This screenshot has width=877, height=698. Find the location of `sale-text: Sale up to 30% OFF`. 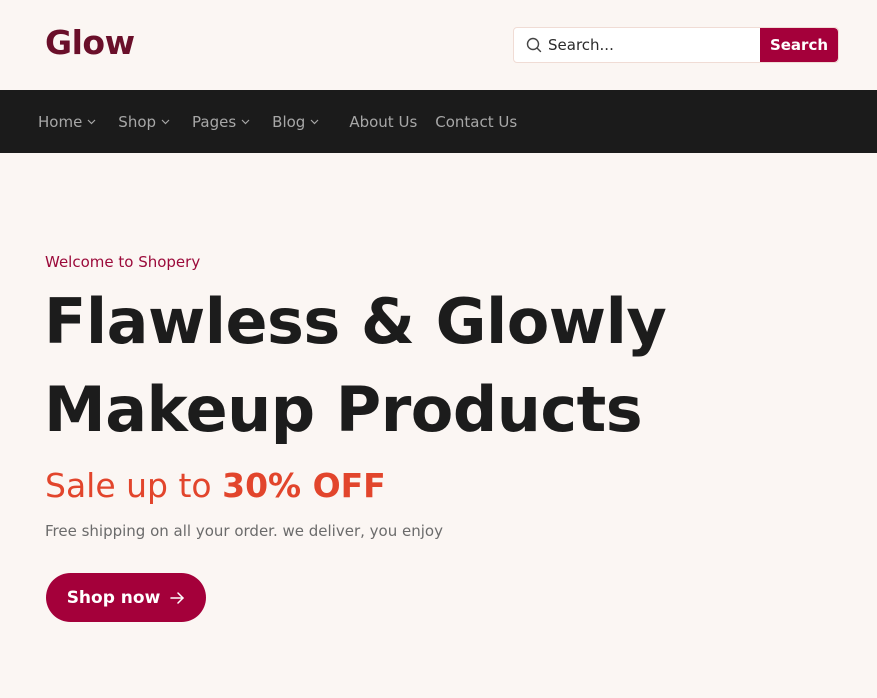

sale-text: Sale up to 30% OFF is located at coordinates (215, 485).